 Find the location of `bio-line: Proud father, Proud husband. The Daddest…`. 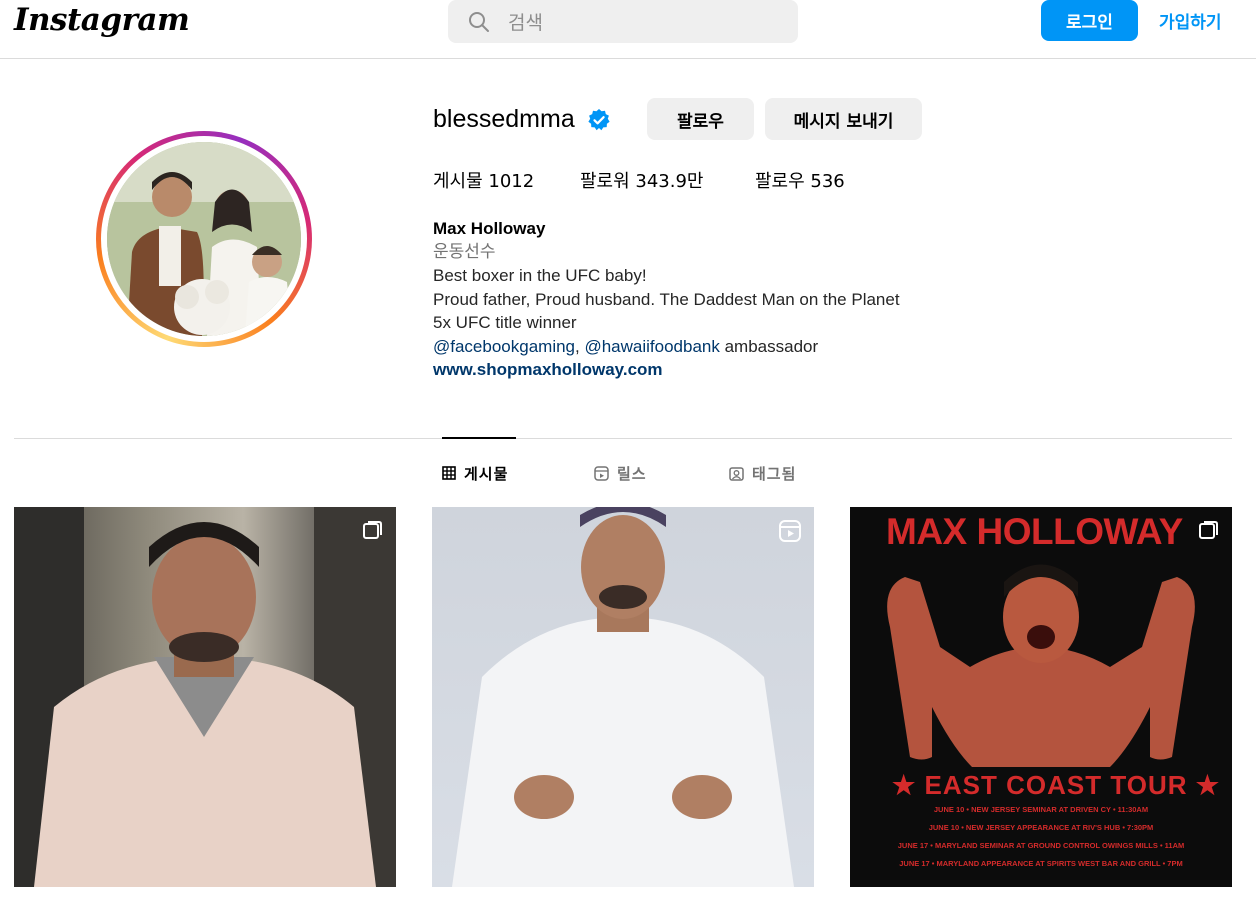

bio-line: Proud father, Proud husband. The Daddest… is located at coordinates (666, 299).